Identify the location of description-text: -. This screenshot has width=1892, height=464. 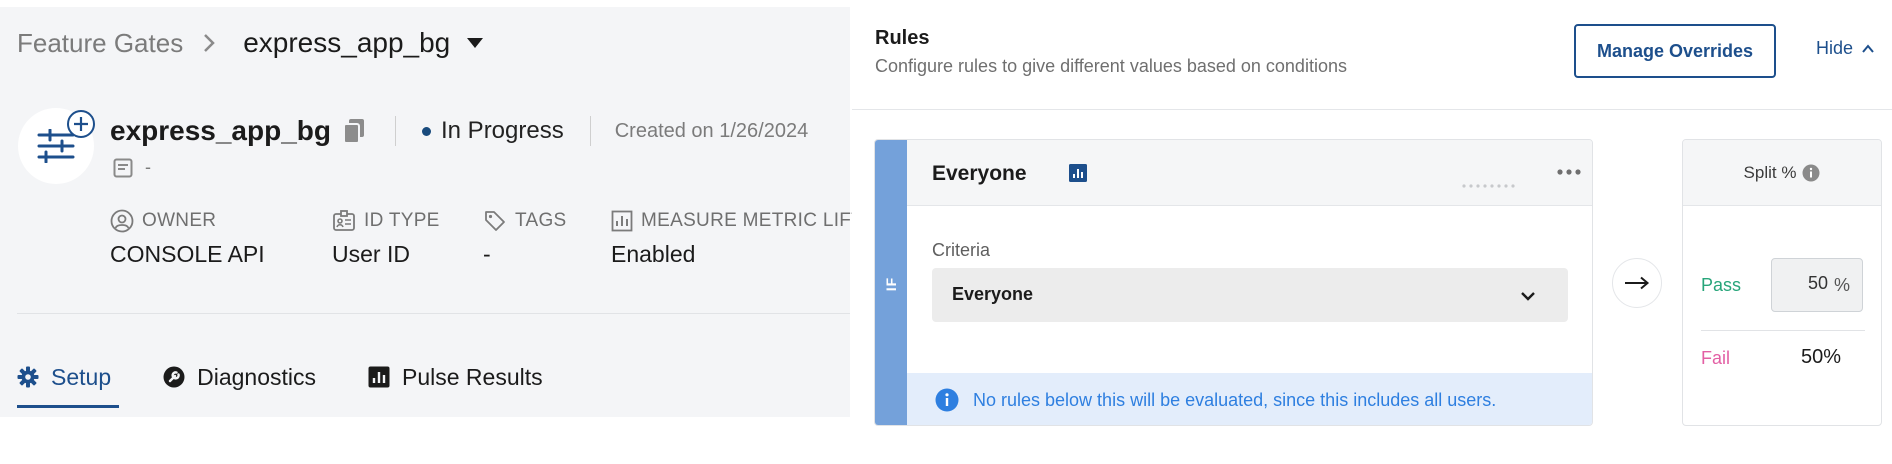
(148, 167).